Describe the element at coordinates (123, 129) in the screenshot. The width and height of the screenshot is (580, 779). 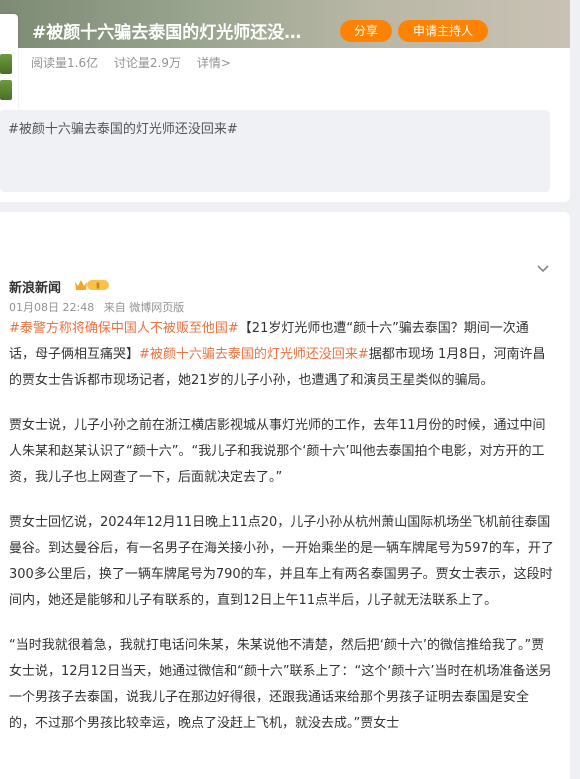
I see `topic-quote: #被颜十六骗去泰国的灯光师还没回来#` at that location.